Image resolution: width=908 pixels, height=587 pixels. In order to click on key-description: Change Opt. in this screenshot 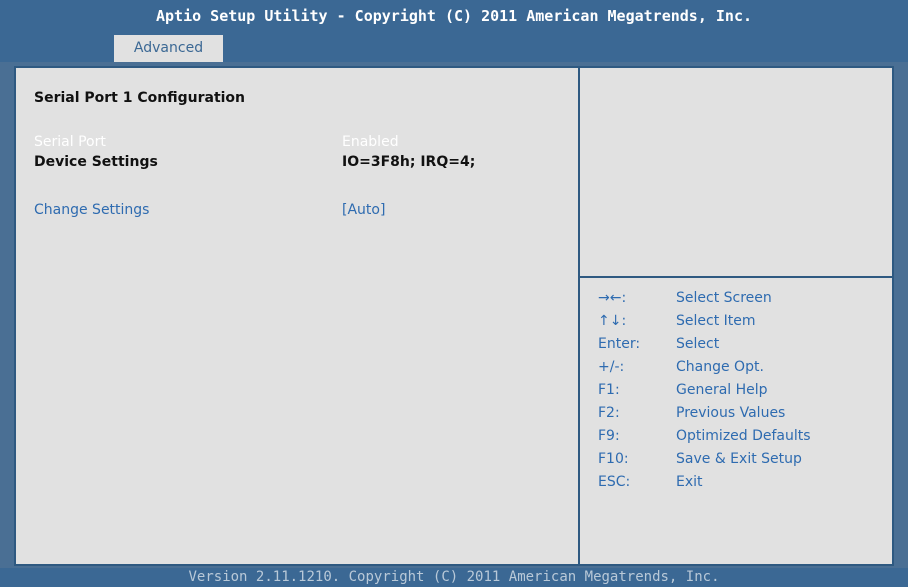, I will do `click(720, 367)`.